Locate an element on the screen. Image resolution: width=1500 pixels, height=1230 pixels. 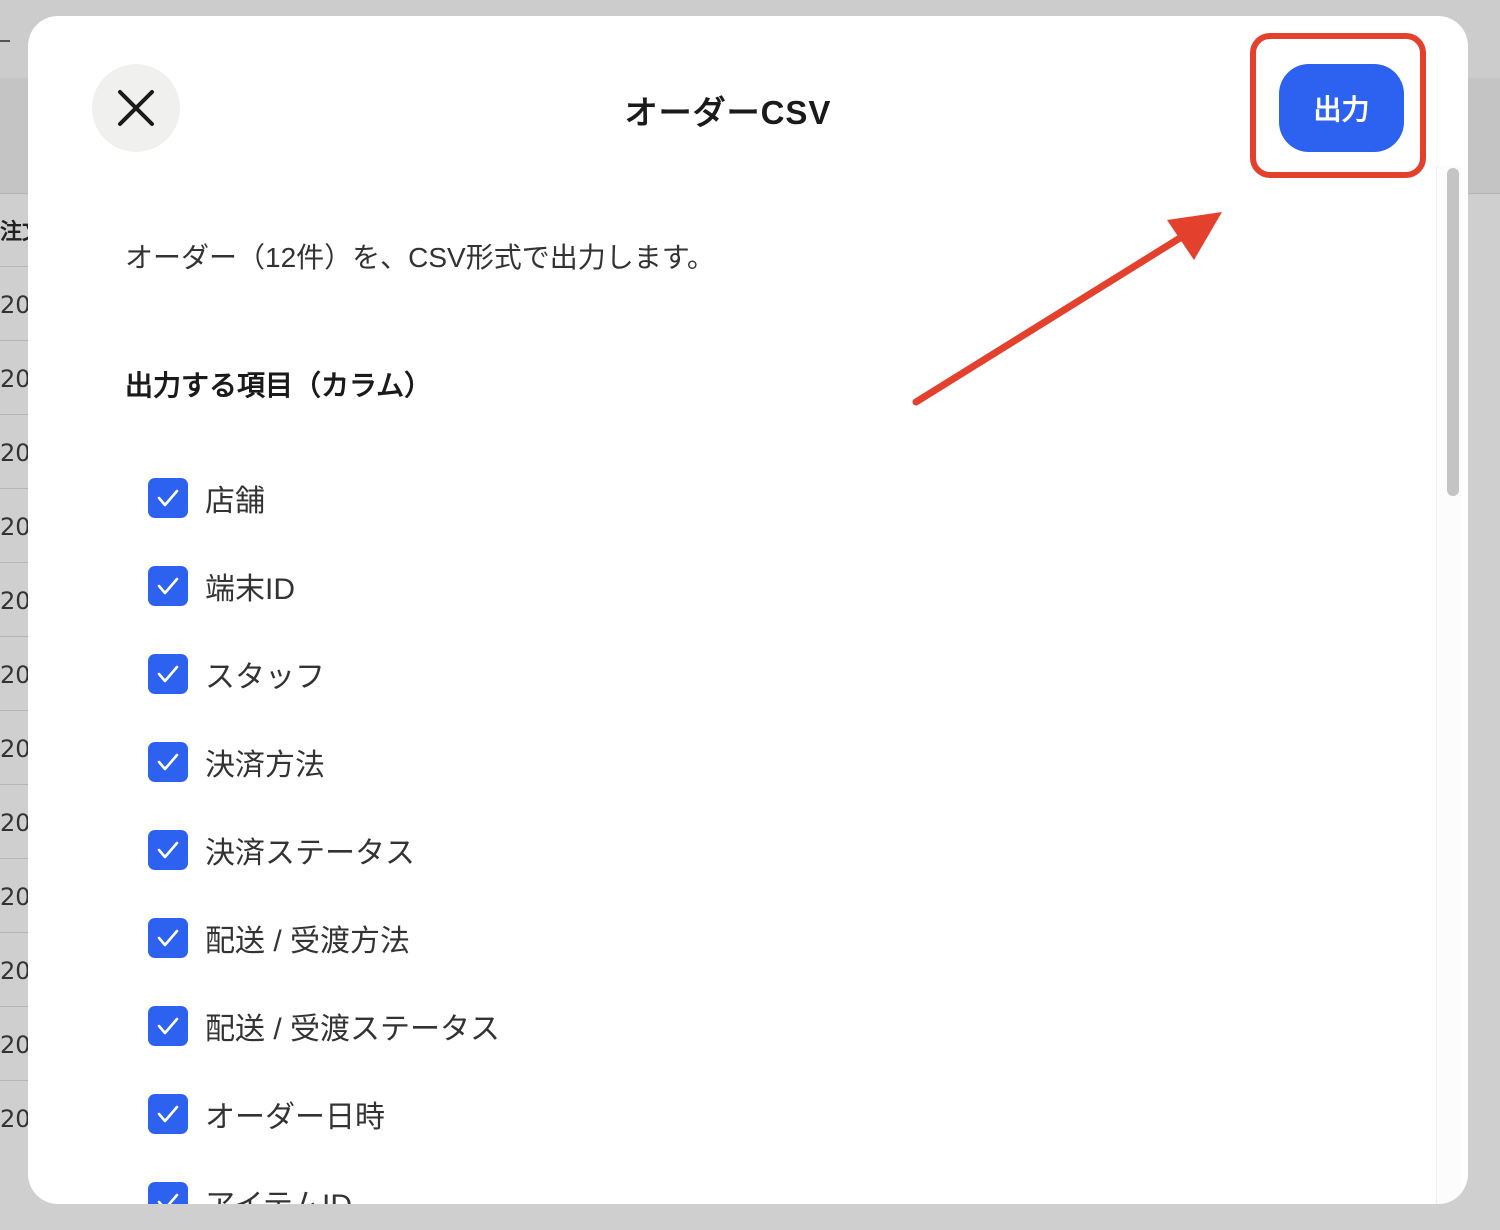
export-description: オーダー（12件）を、CSV形式で出力します。 is located at coordinates (420, 257).